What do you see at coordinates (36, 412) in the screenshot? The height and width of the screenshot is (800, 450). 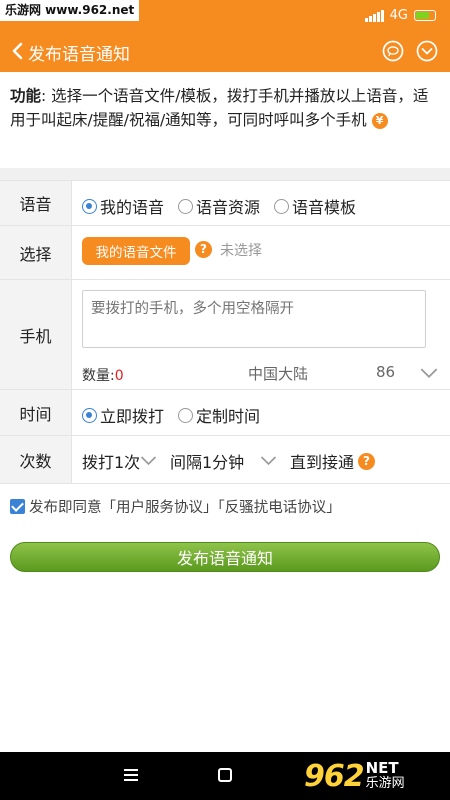 I see `time-label: 时间` at bounding box center [36, 412].